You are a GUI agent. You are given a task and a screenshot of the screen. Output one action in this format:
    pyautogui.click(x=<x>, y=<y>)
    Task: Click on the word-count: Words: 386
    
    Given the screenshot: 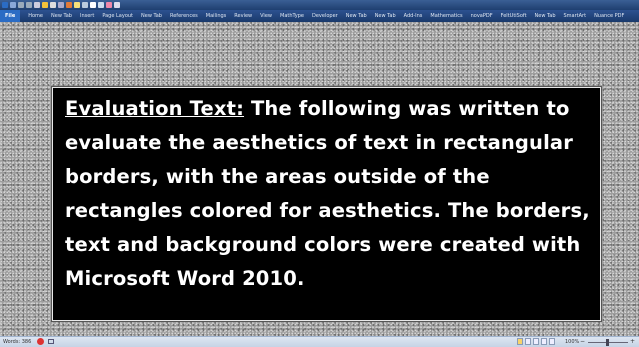 What is the action you would take?
    pyautogui.click(x=17, y=342)
    